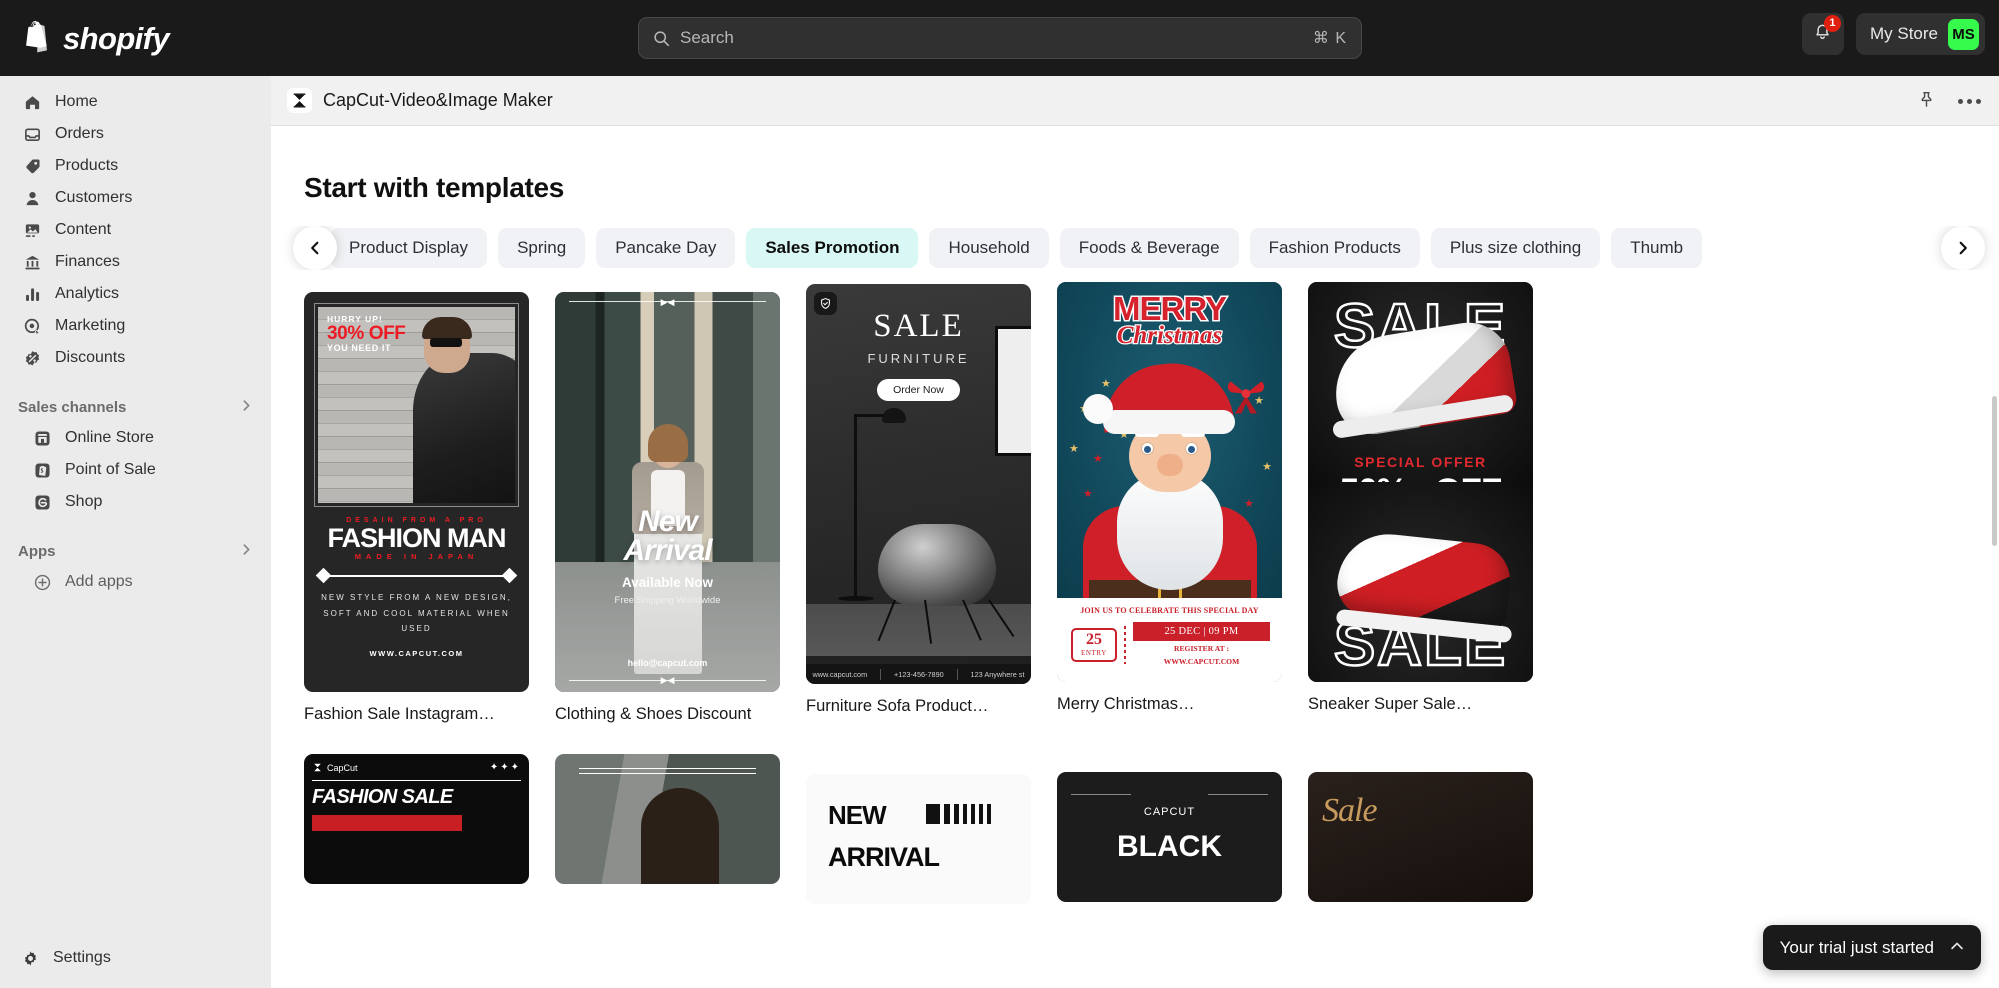  I want to click on pin-button, so click(1926, 101).